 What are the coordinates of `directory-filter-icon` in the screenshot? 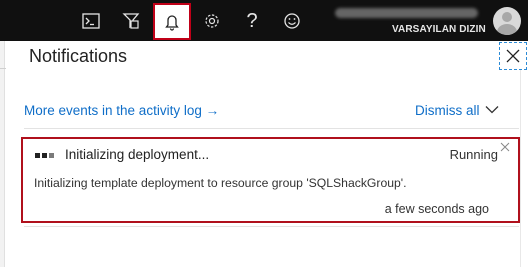 It's located at (131, 21).